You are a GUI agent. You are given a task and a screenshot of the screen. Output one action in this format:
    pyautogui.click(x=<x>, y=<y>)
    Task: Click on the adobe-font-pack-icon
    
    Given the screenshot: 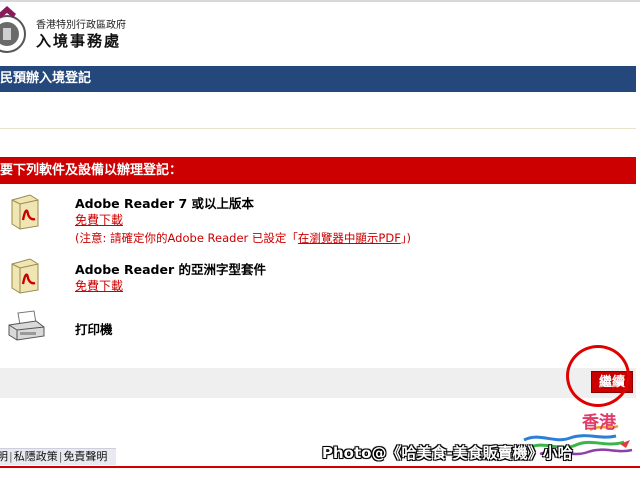 What is the action you would take?
    pyautogui.click(x=25, y=276)
    